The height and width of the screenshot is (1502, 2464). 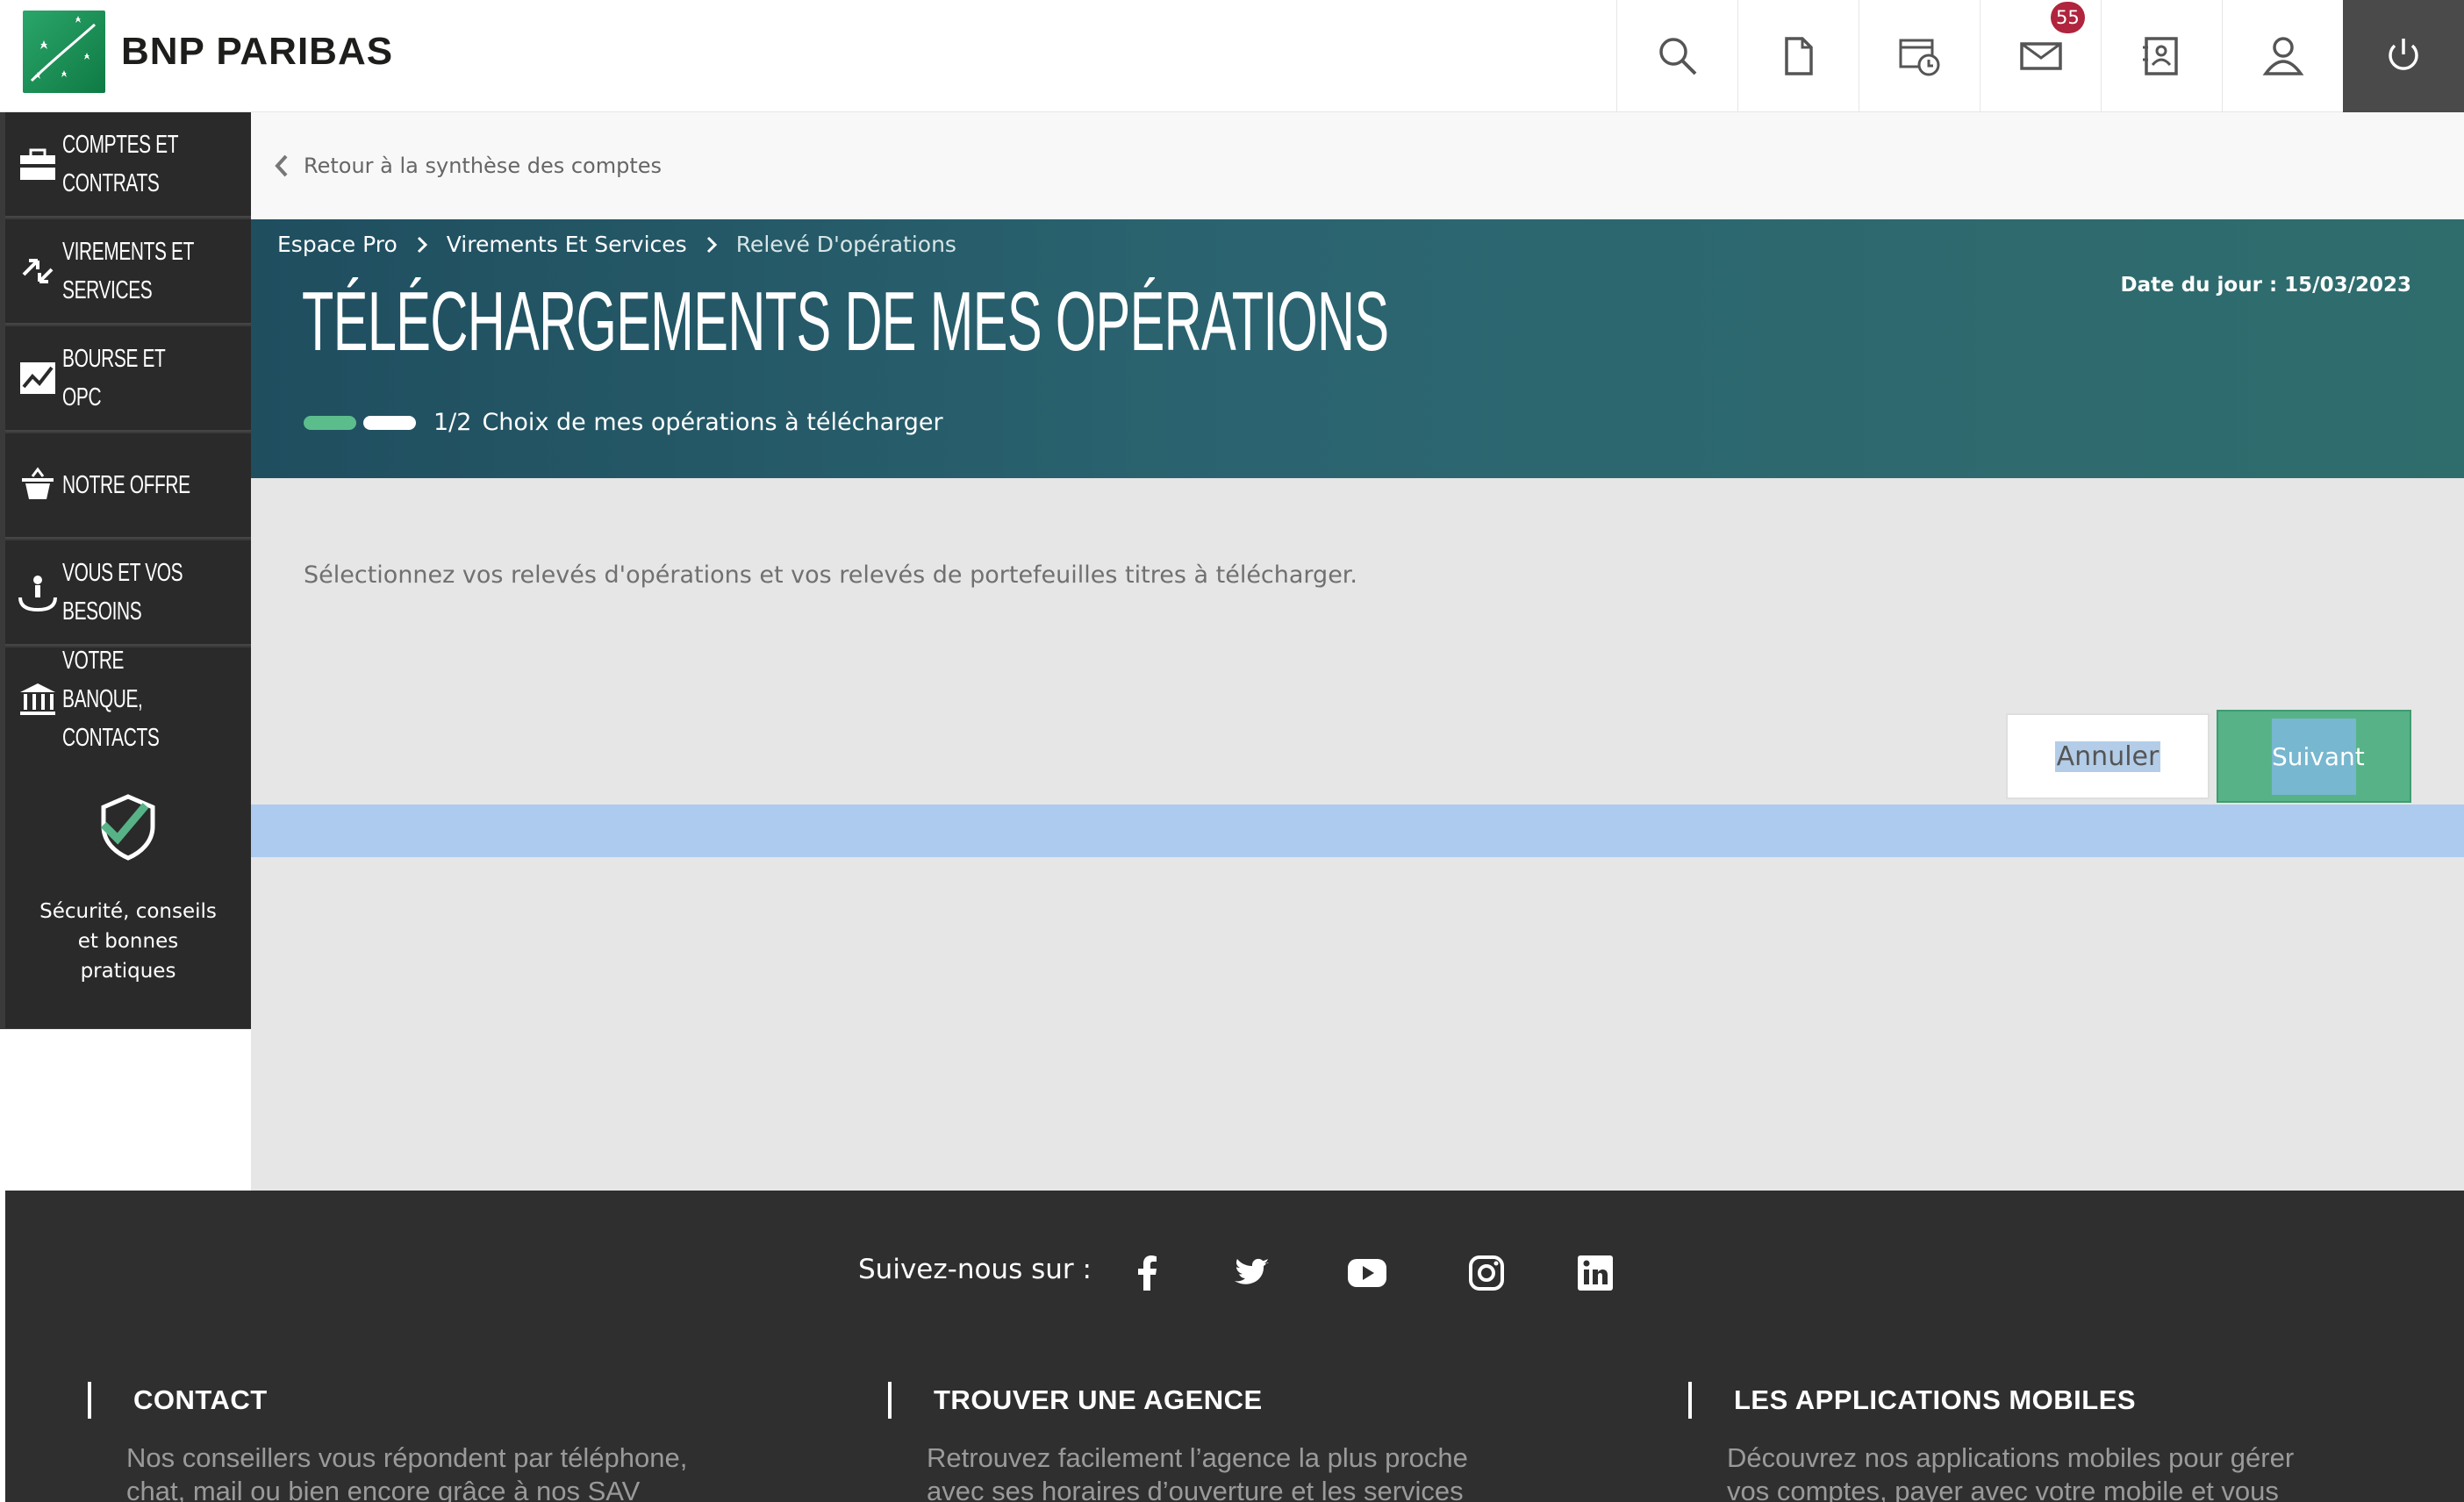 I want to click on sidebar-item-label: Votre banque, contacts, so click(x=111, y=699).